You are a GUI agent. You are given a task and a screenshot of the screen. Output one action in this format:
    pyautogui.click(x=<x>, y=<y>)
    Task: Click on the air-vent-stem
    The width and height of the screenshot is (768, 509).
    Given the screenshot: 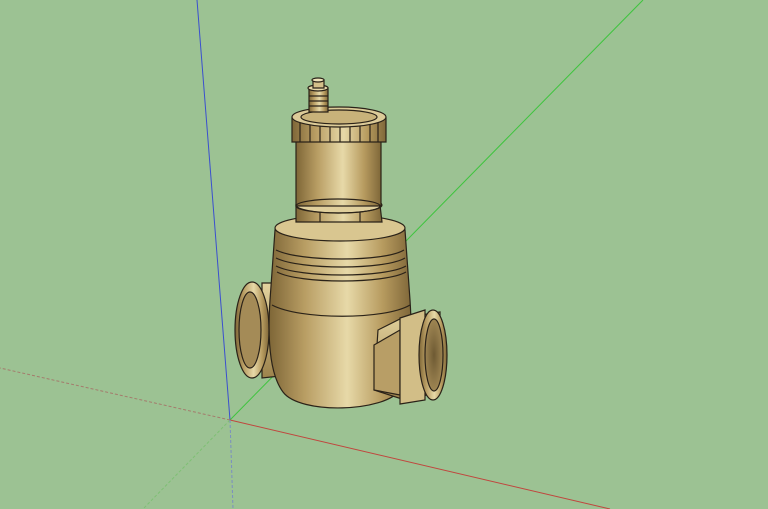 What is the action you would take?
    pyautogui.click(x=318, y=95)
    